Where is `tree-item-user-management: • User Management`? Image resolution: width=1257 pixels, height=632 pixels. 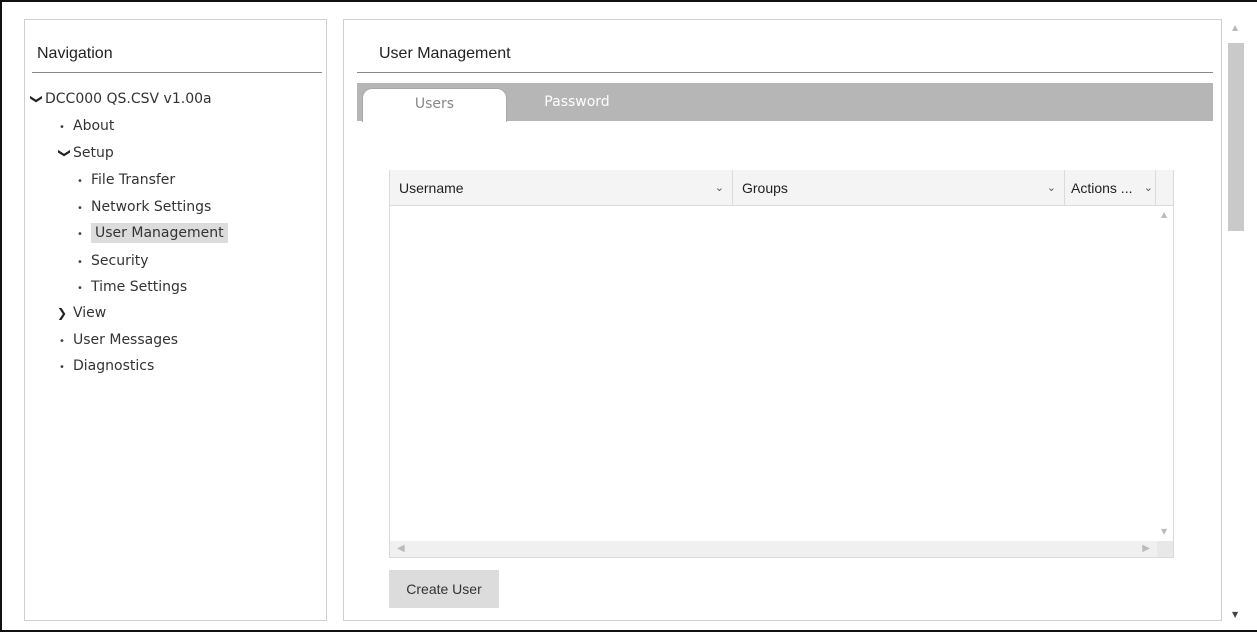 tree-item-user-management: • User Management is located at coordinates (152, 233).